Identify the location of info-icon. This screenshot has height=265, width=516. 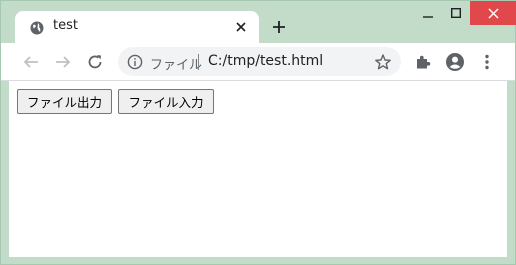
(135, 62).